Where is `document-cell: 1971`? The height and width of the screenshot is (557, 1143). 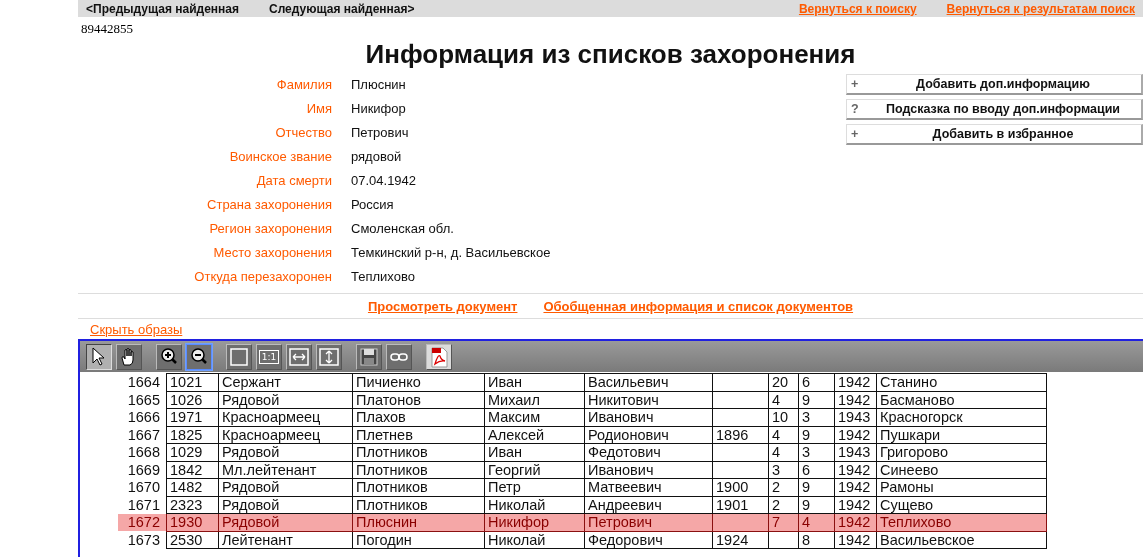 document-cell: 1971 is located at coordinates (192, 417).